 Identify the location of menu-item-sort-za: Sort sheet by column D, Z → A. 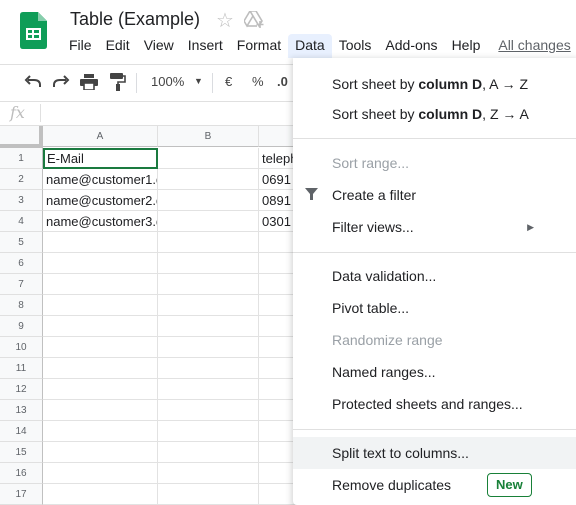
(434, 114).